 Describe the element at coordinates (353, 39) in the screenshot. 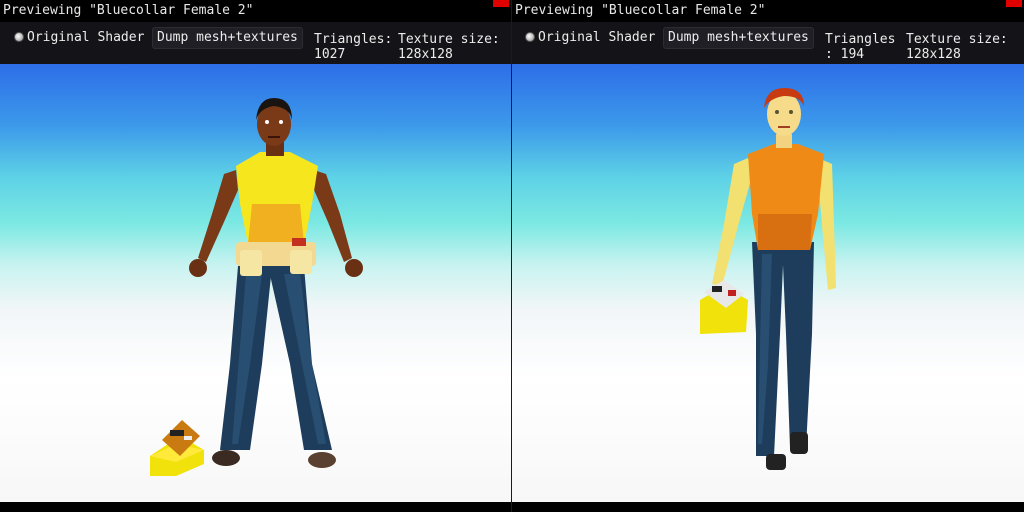

I see `triangles-label: Triangles:` at that location.